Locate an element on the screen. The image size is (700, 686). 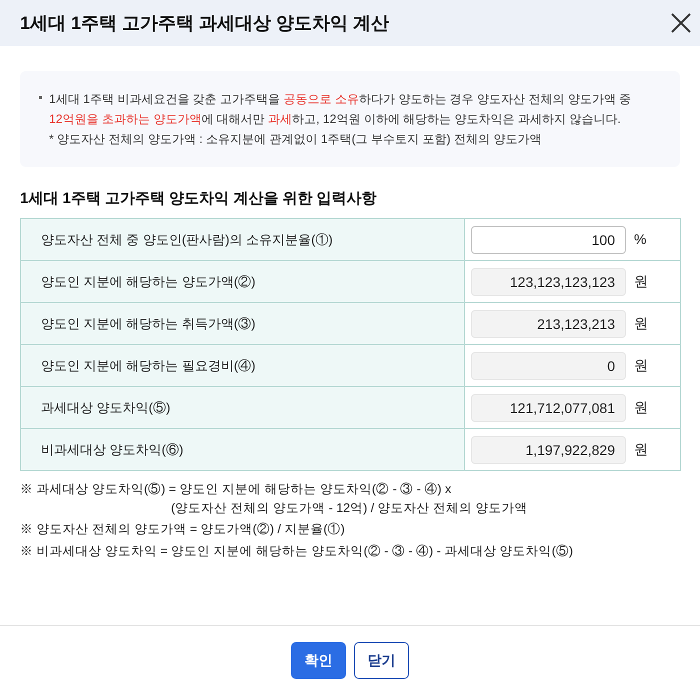
formula-note: ※ 비과세대상 양도차익 = 양도인 지분에 해당하는 양도차익(② - ③ - ④) - 과세대상 양도차익(⑤) is located at coordinates (297, 551).